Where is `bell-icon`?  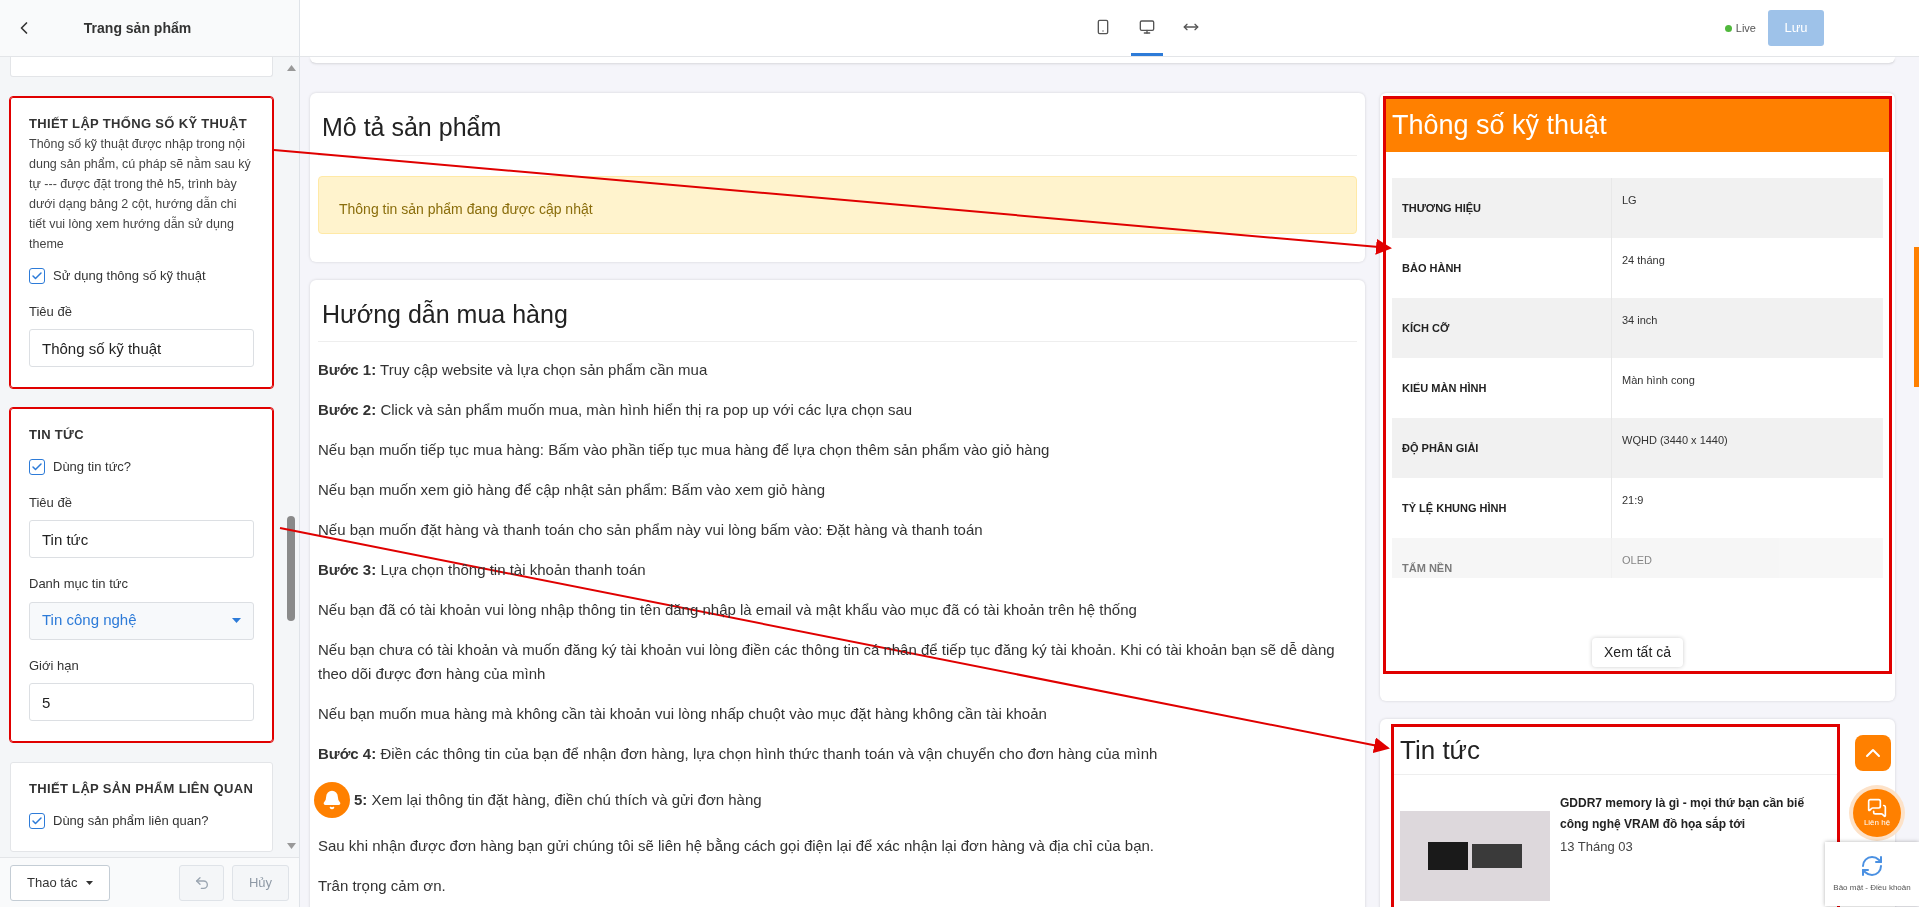
bell-icon is located at coordinates (332, 800).